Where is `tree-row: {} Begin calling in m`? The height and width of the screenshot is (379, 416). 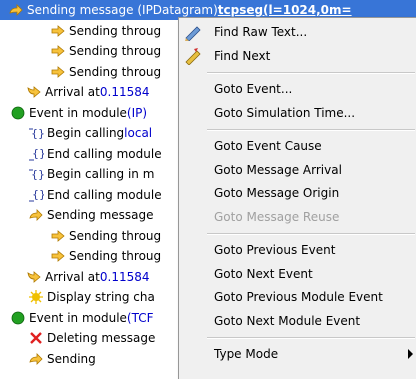 tree-row: {} Begin calling in m is located at coordinates (77, 174).